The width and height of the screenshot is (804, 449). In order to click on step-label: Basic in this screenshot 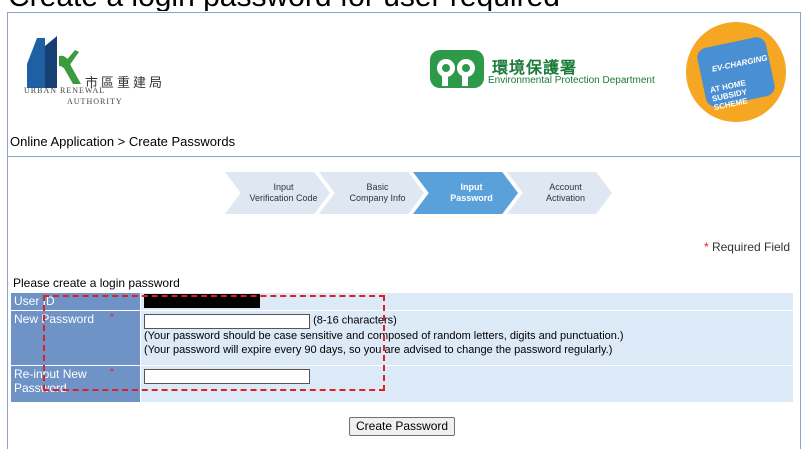, I will do `click(377, 187)`.